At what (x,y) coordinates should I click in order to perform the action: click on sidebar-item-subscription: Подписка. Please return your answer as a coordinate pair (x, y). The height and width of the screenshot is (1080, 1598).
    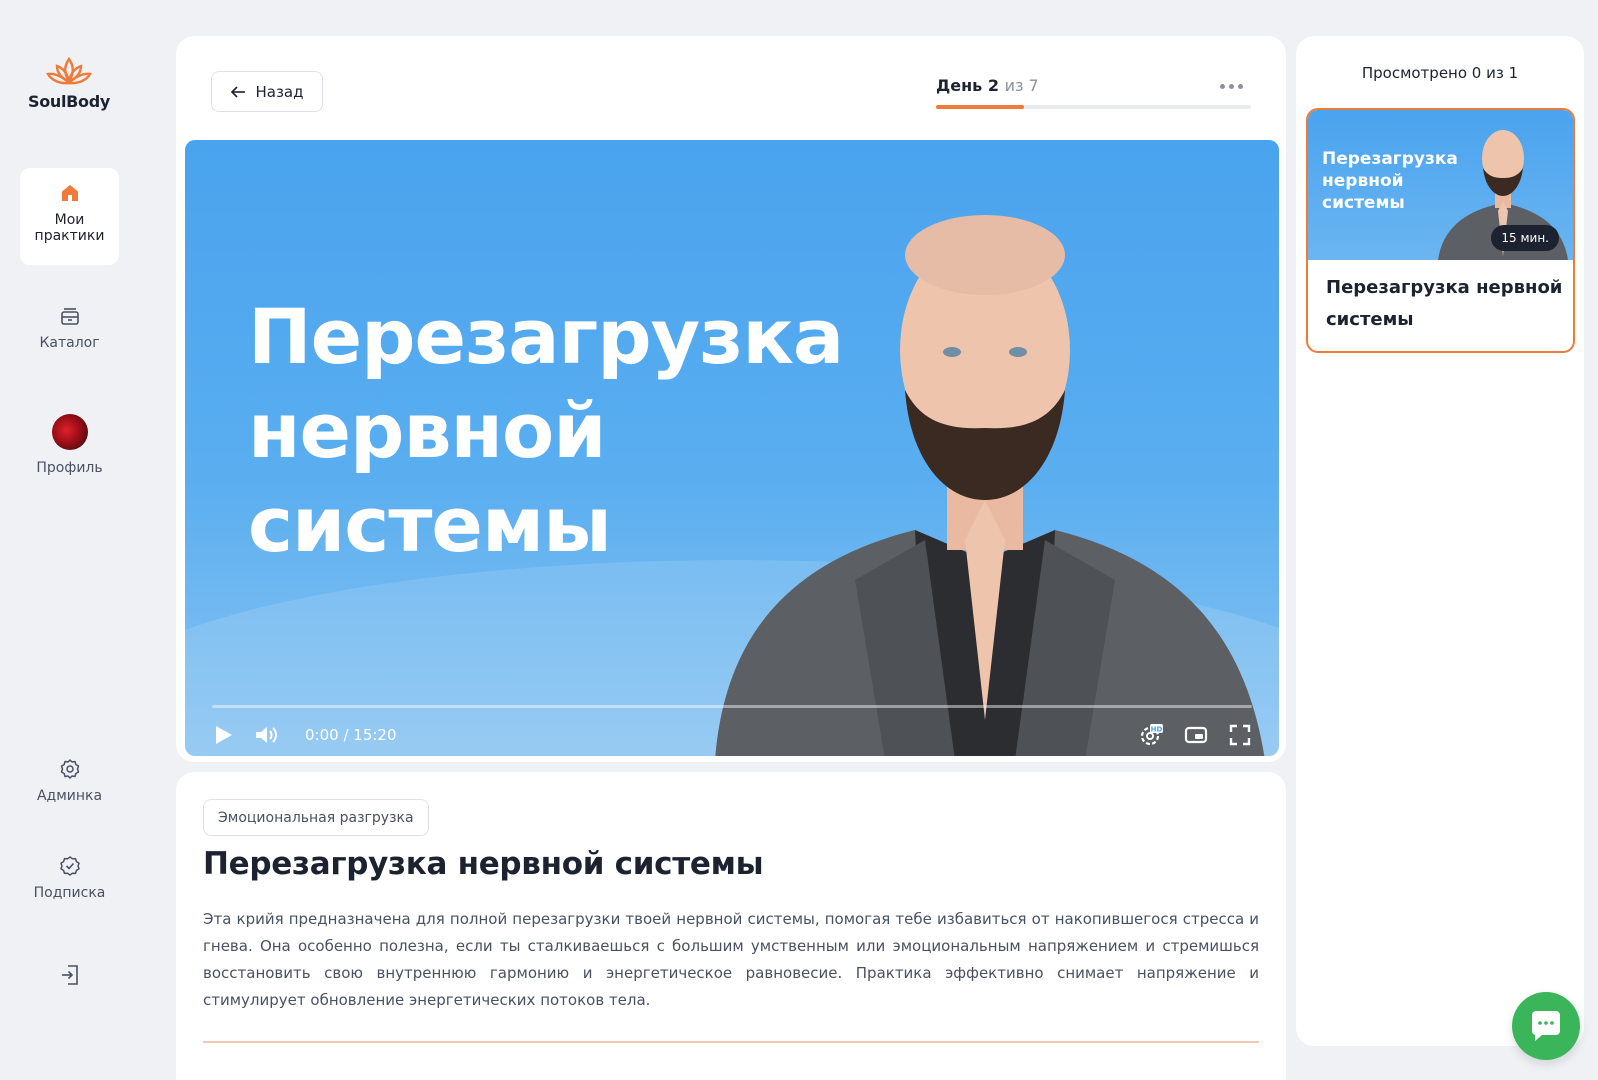
    Looking at the image, I should click on (69, 885).